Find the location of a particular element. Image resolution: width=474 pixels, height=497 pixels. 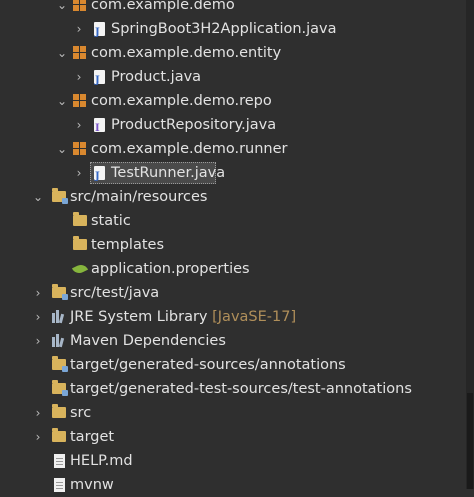

tree-item-label: Maven Dependencies is located at coordinates (148, 341).